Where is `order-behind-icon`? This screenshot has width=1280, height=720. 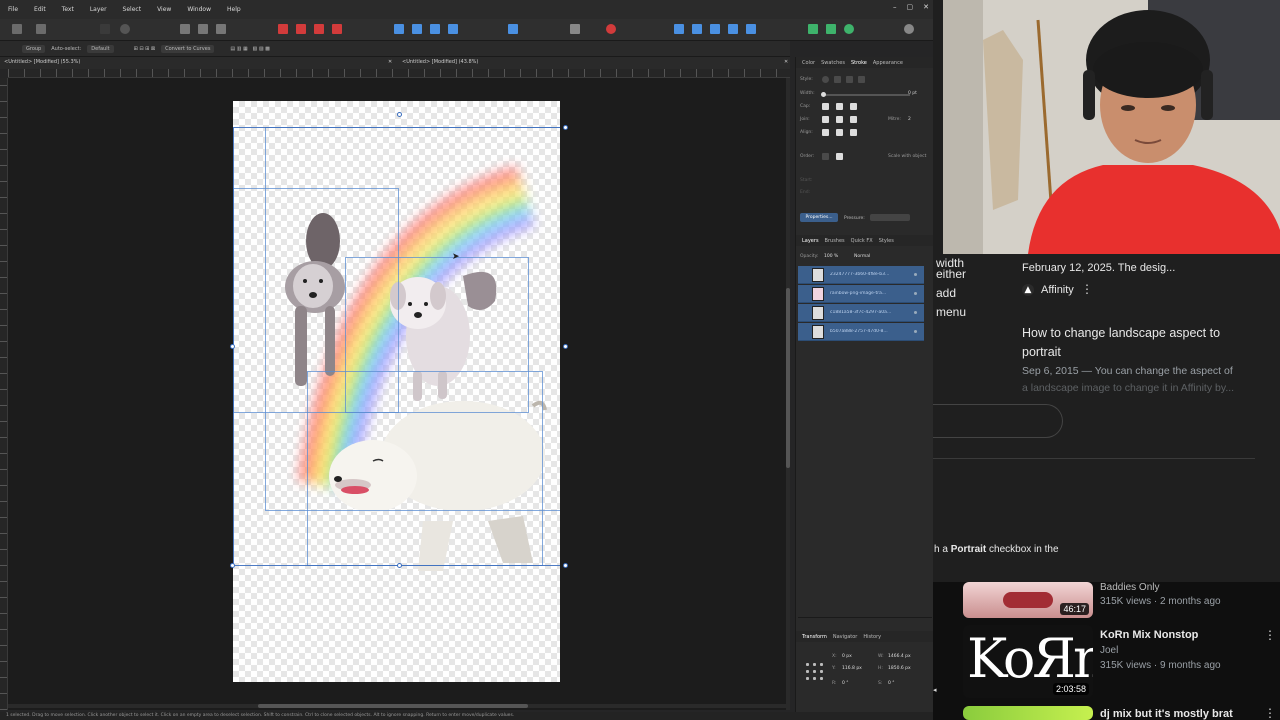
order-behind-icon is located at coordinates (825, 156).